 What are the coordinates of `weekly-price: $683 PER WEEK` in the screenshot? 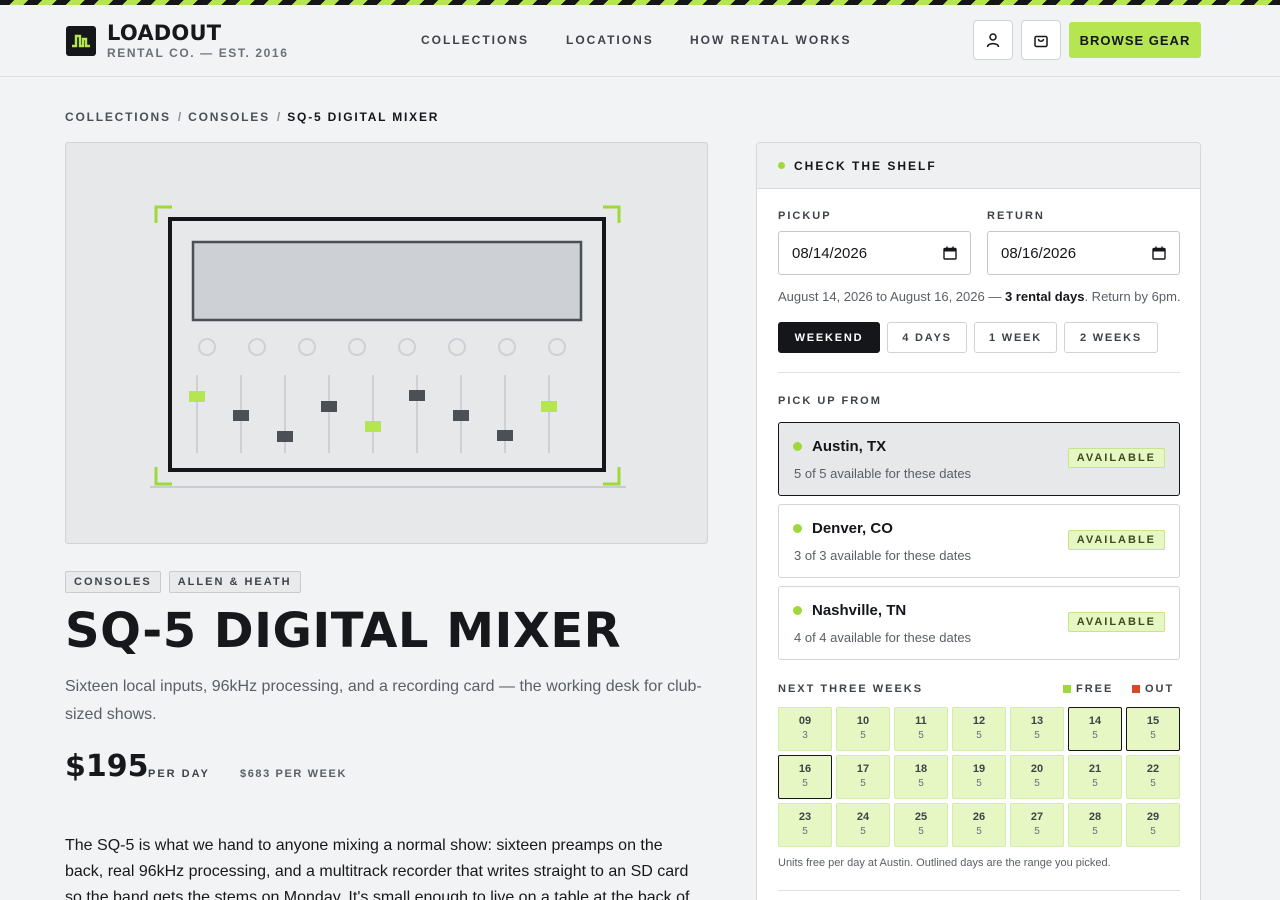 It's located at (294, 774).